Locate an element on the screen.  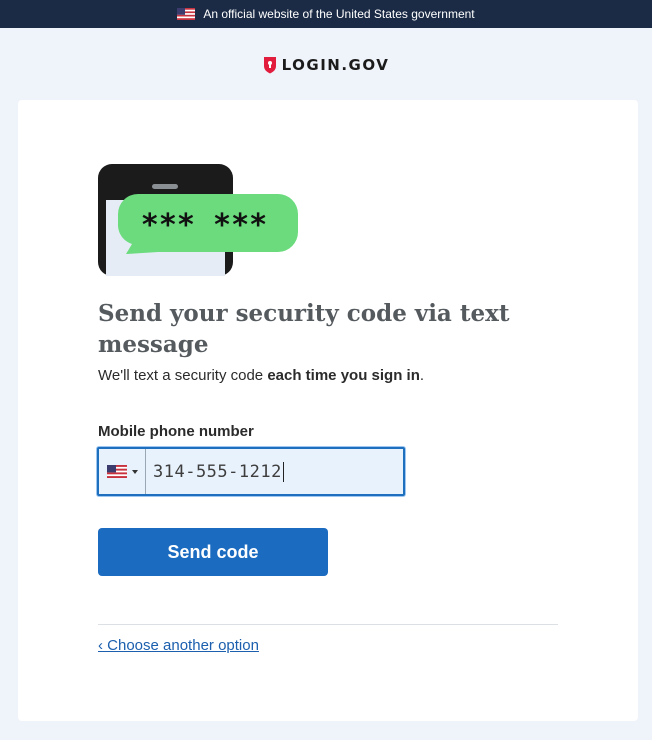
text-cursor is located at coordinates (283, 471).